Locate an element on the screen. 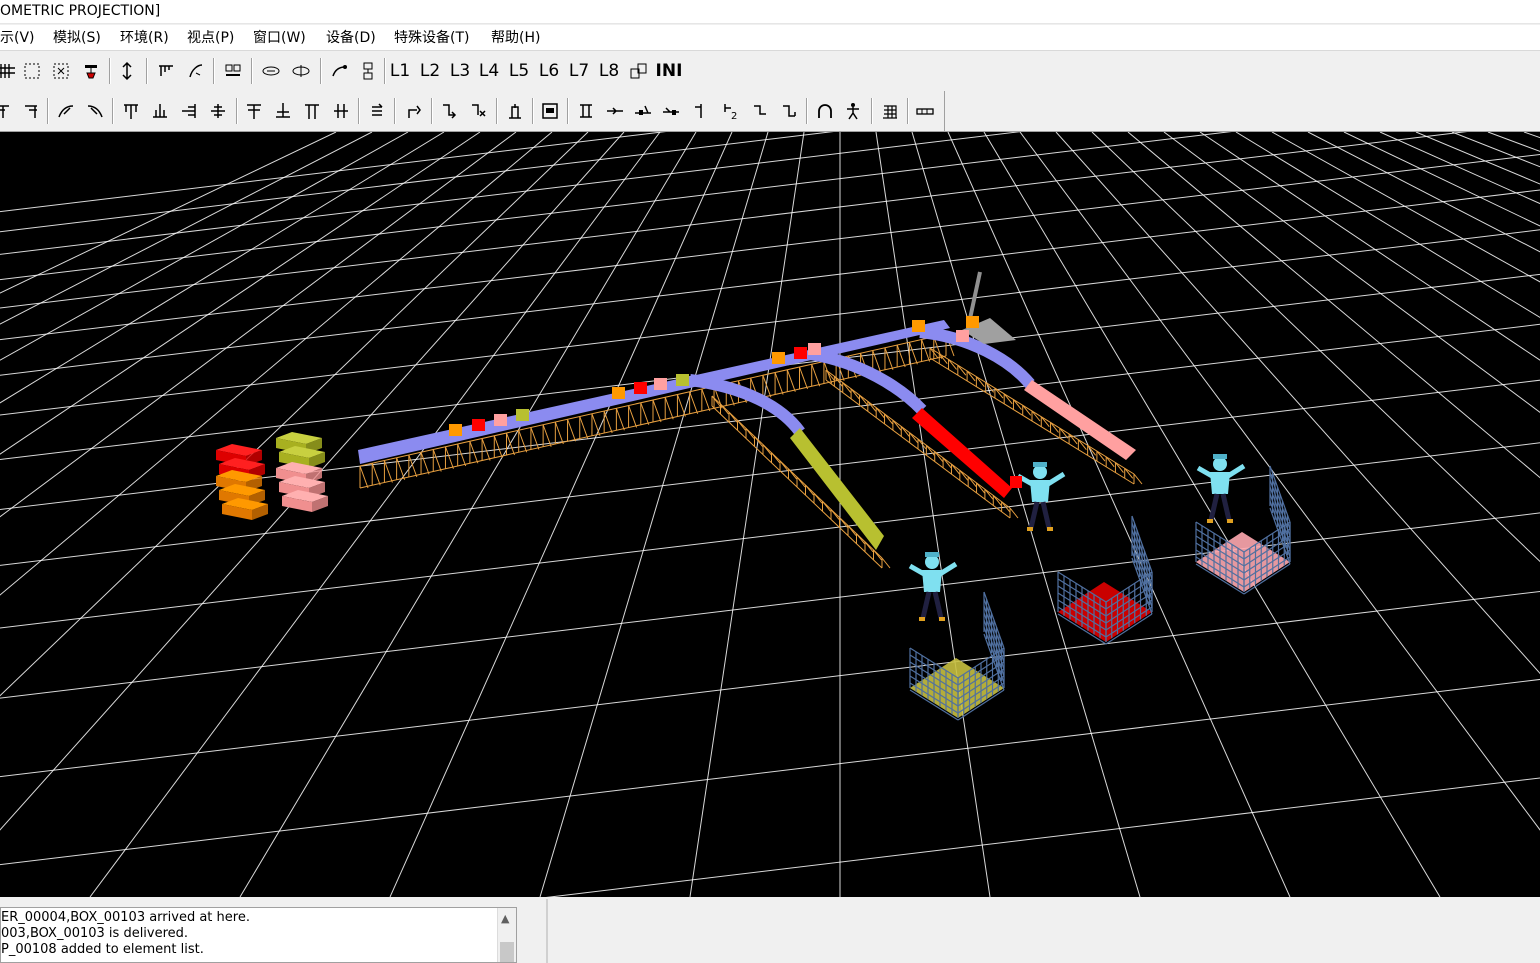 The width and height of the screenshot is (1540, 963). layer-8-button: L8 is located at coordinates (609, 71).